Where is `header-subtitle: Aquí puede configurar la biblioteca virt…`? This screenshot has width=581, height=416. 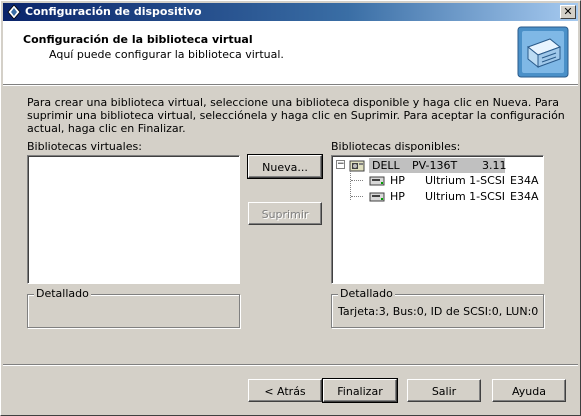
header-subtitle: Aquí puede configurar la biblioteca virt… is located at coordinates (166, 54).